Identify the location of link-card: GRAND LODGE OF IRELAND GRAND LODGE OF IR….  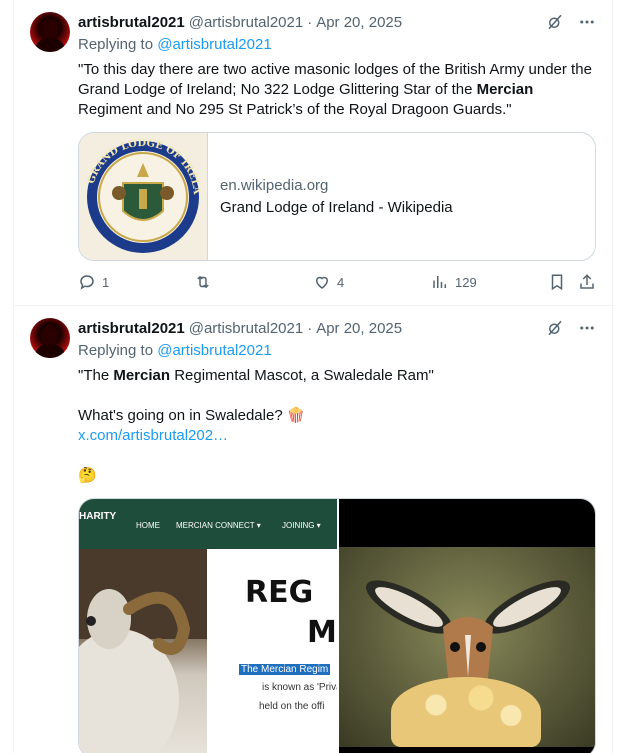
(337, 196).